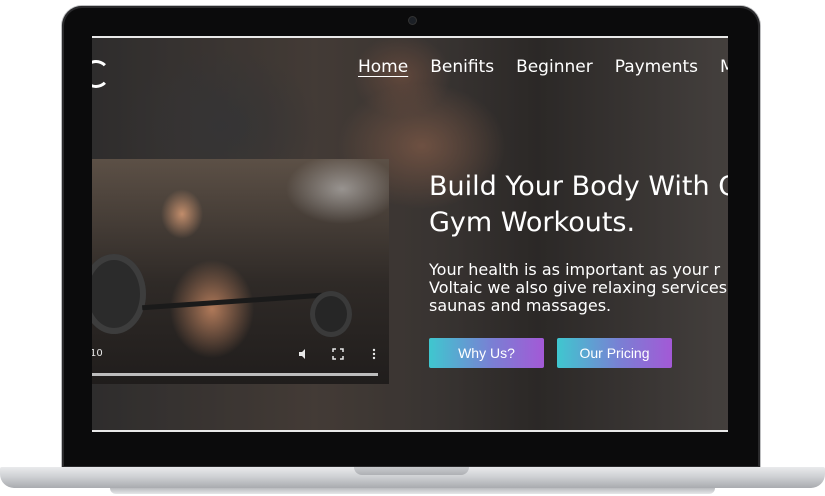 This screenshot has width=825, height=496. I want to click on our-pricing-button: Our Pricing, so click(614, 353).